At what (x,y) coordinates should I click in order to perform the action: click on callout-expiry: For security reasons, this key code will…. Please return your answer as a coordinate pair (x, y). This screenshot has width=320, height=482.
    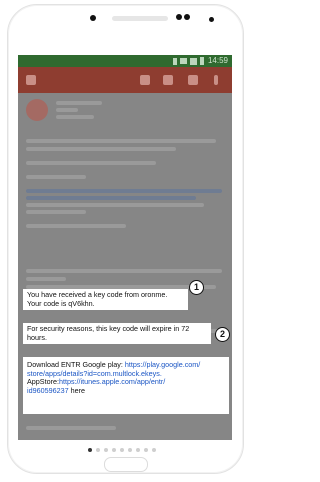
    Looking at the image, I should click on (117, 334).